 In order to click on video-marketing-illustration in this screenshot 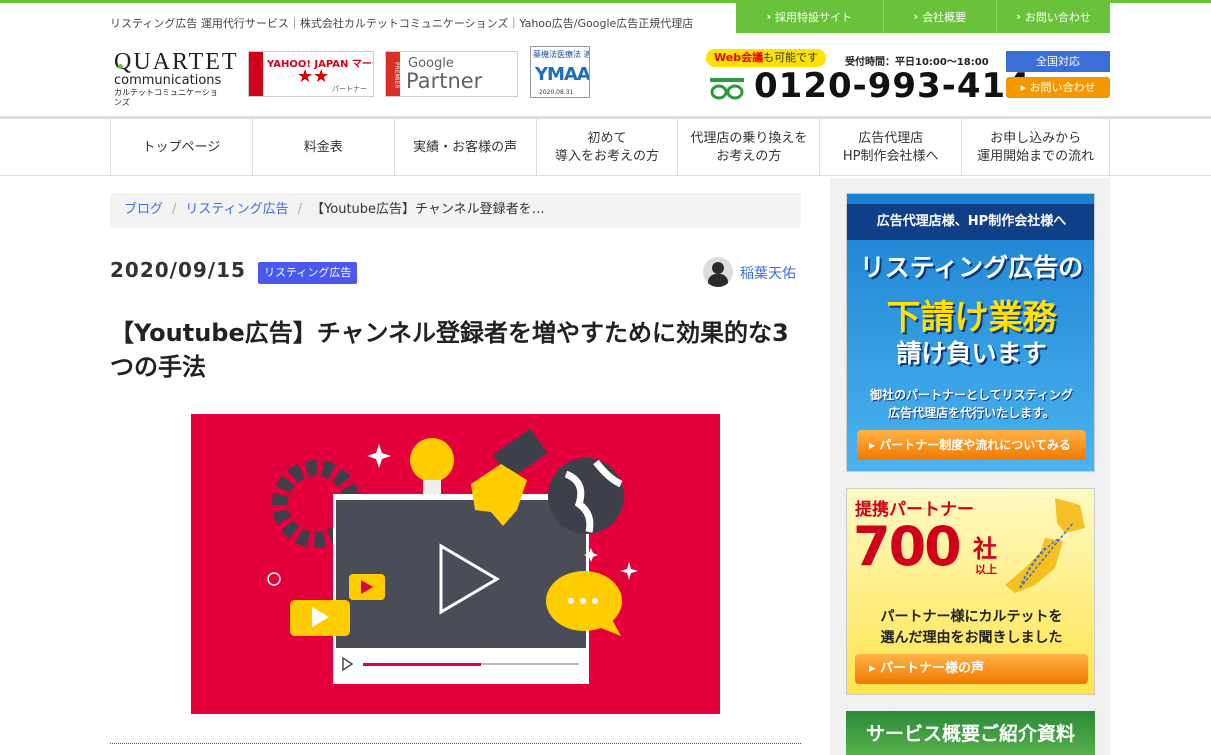, I will do `click(452, 556)`.